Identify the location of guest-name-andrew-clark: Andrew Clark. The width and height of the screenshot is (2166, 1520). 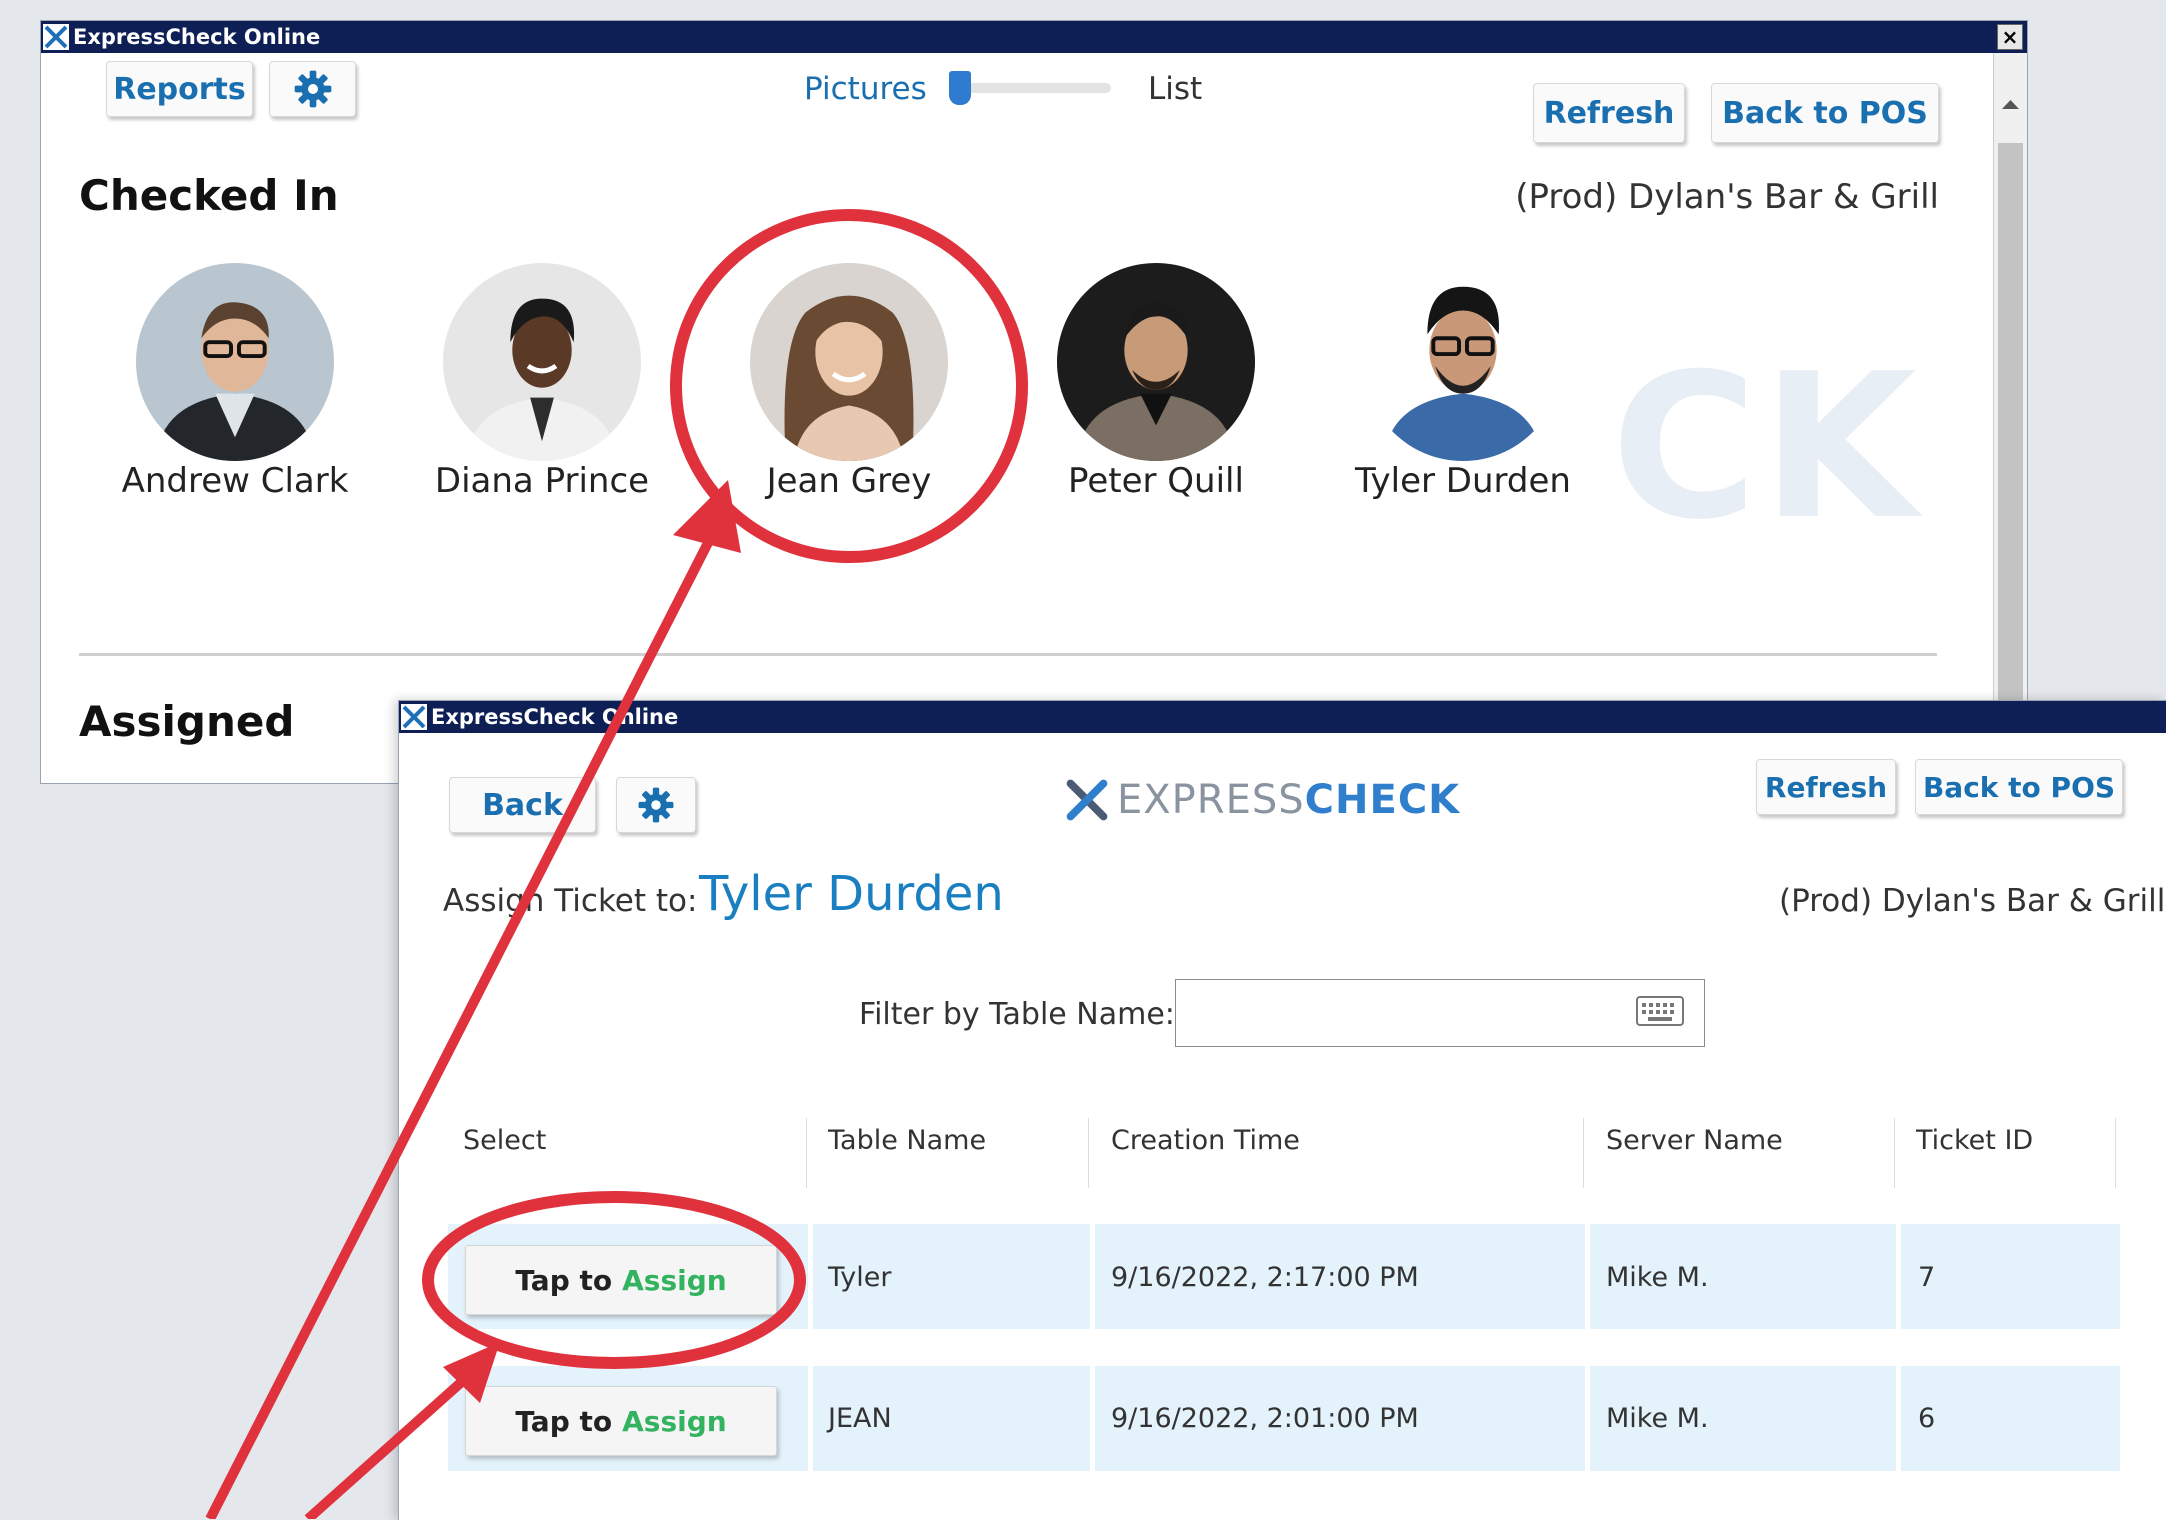
(235, 481).